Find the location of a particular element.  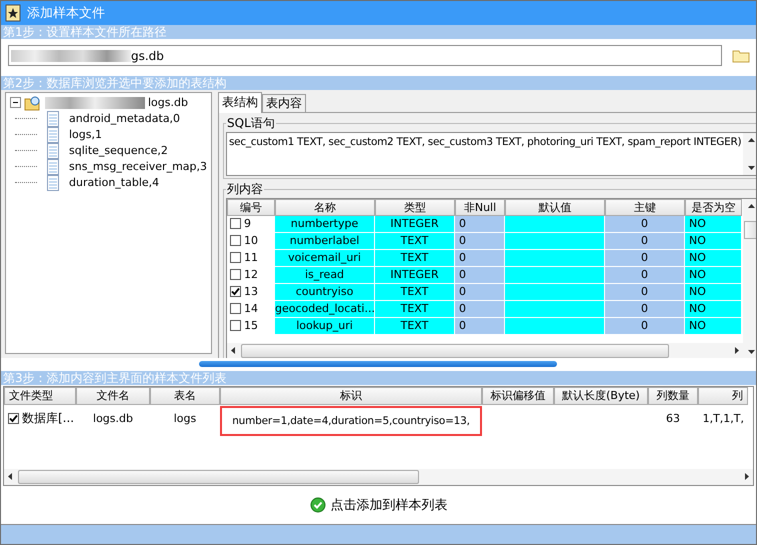

column-header: 列数量 is located at coordinates (673, 396).